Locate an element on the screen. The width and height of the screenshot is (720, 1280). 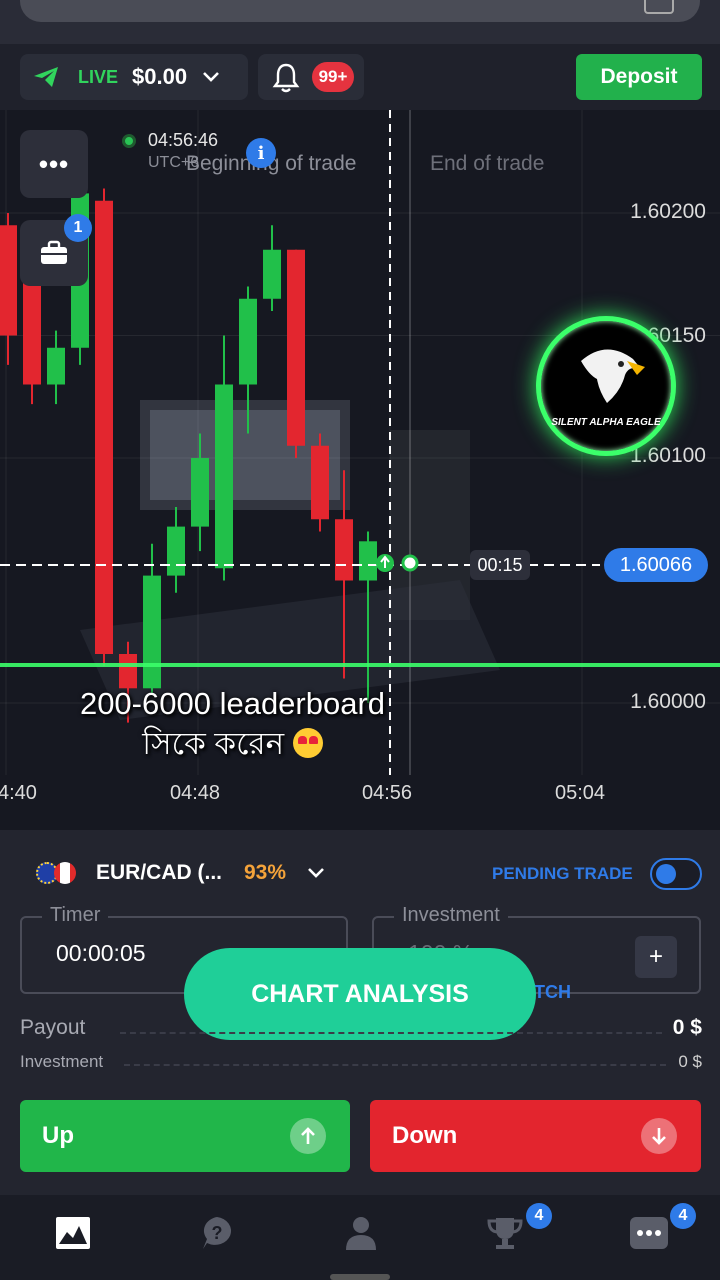
deposit-button: Deposit is located at coordinates (639, 77).